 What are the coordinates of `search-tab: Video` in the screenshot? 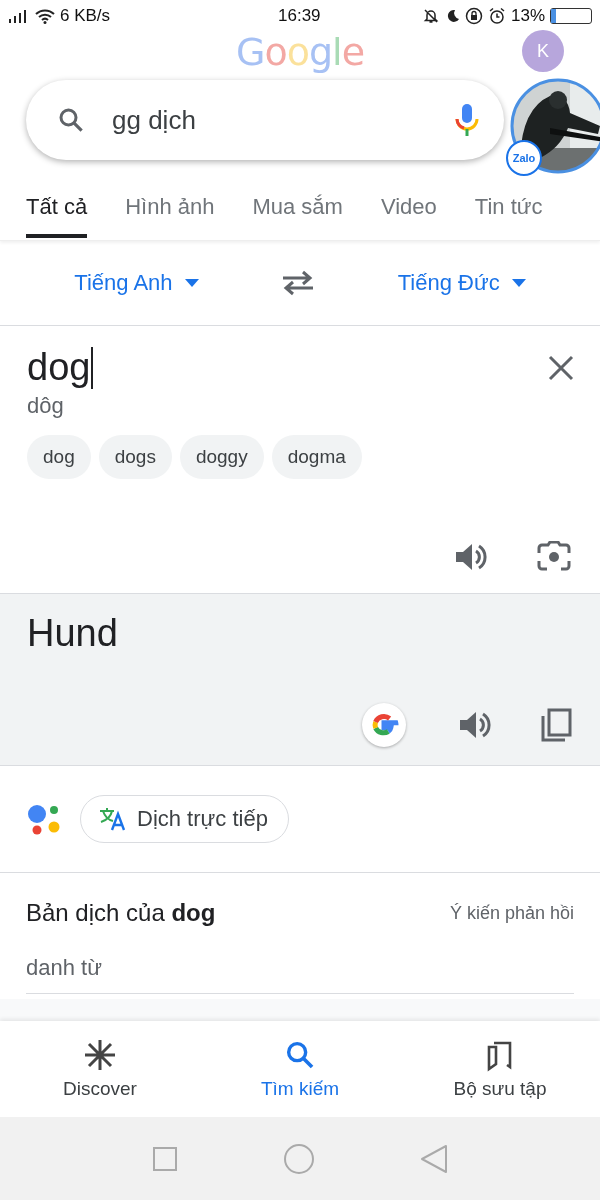 It's located at (408, 214).